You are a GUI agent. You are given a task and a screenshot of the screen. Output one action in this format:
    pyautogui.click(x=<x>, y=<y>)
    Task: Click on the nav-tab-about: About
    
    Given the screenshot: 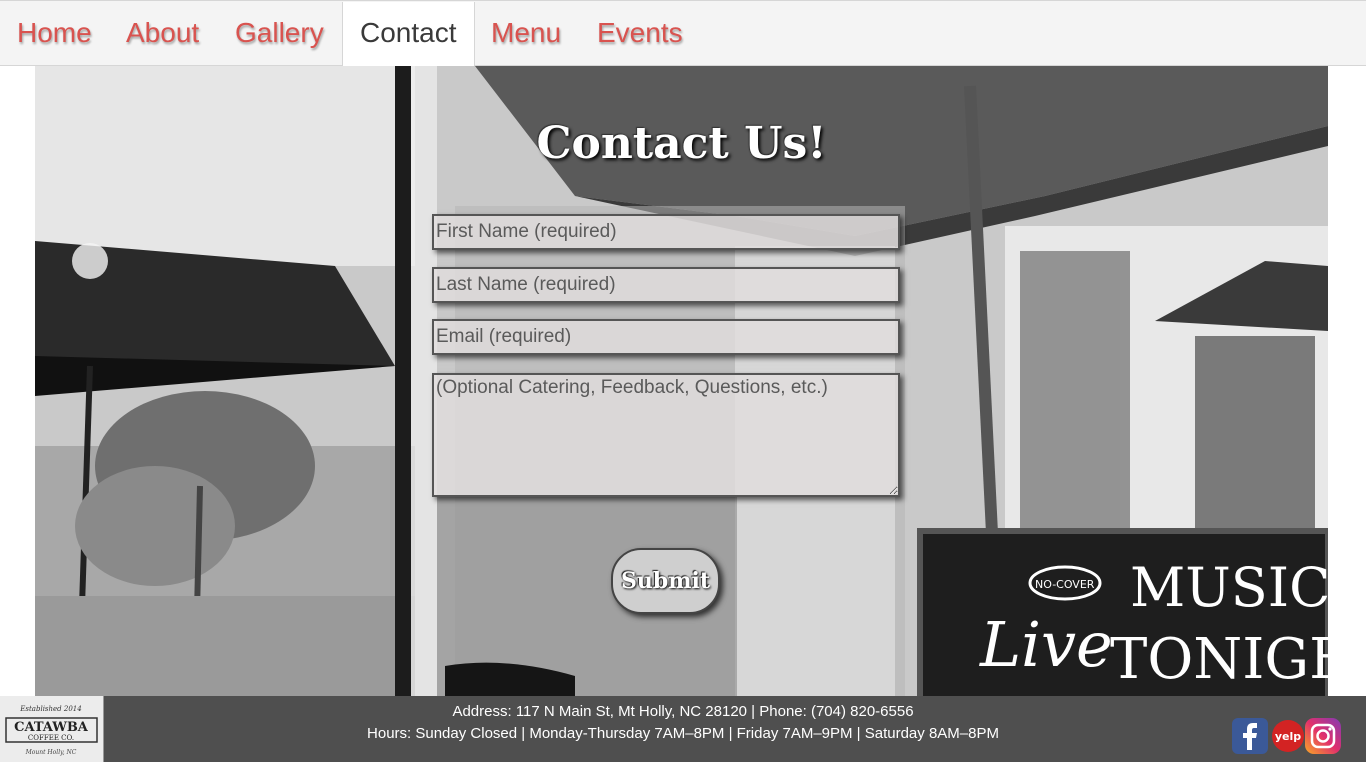 What is the action you would take?
    pyautogui.click(x=162, y=34)
    